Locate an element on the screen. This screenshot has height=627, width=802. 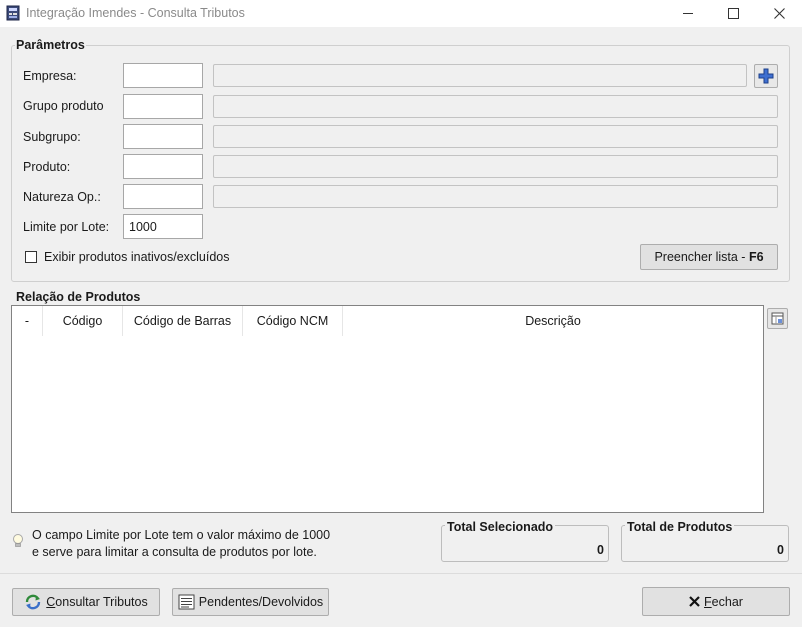
total-products-label: Total de Produtos is located at coordinates (680, 527).